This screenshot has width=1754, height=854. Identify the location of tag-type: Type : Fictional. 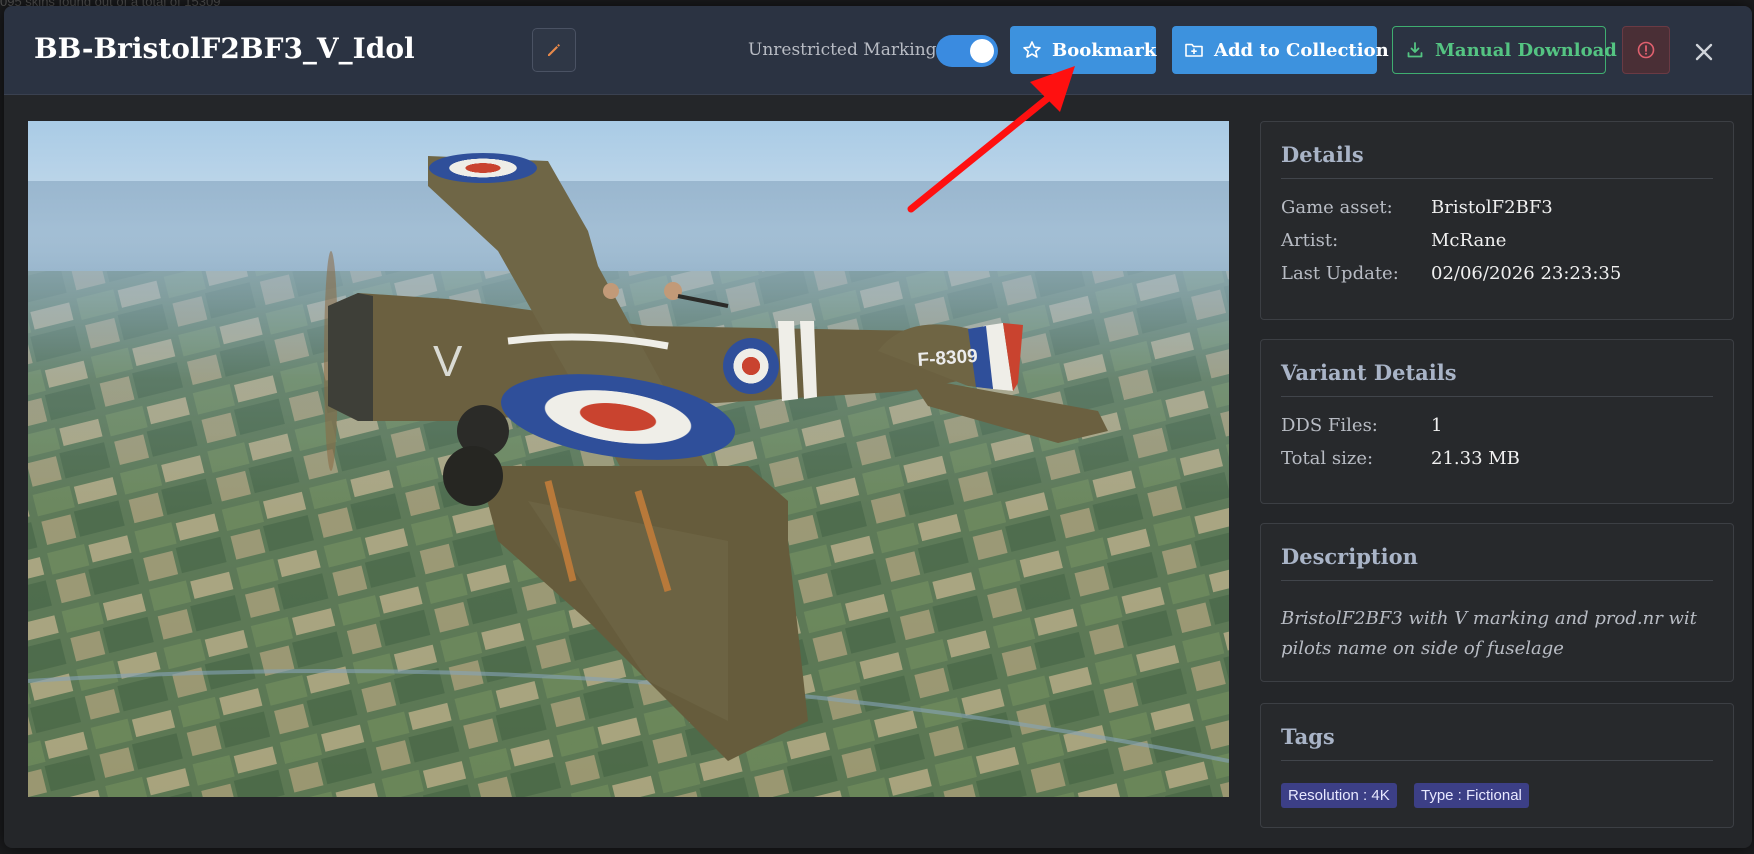
(1471, 795).